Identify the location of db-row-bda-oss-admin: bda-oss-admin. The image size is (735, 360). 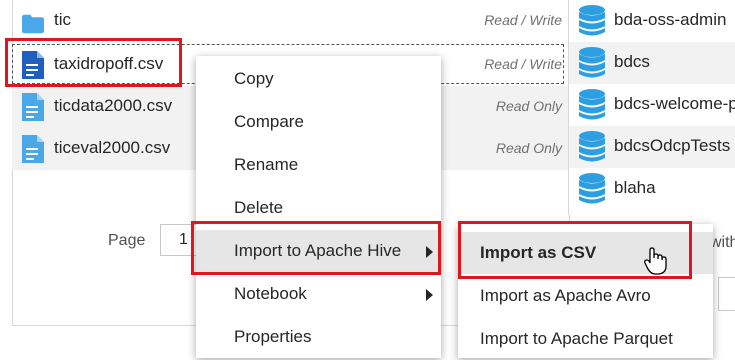
(652, 21).